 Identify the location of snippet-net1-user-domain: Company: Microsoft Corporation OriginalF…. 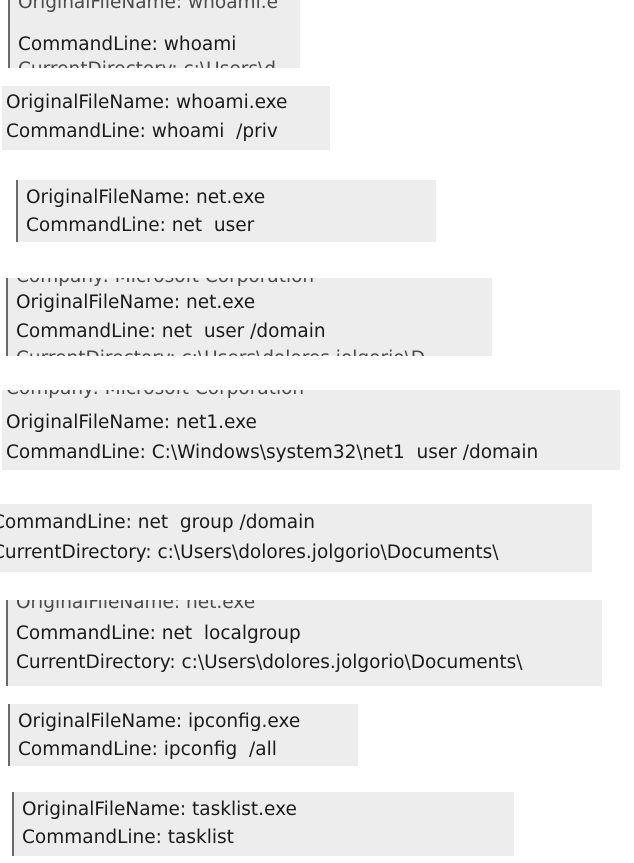
(311, 430).